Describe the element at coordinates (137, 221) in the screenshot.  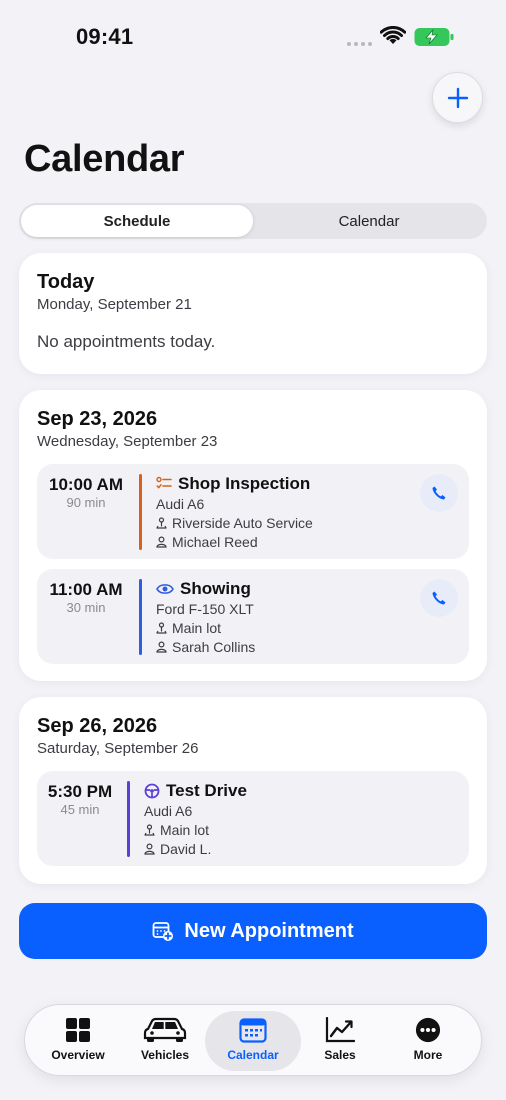
I see `segment-schedule: Schedule` at that location.